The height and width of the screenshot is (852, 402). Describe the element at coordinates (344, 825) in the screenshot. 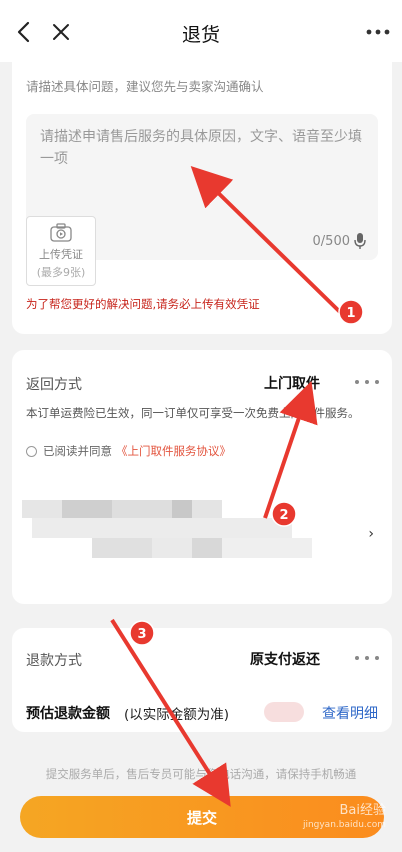

I see `watermark-site: jingyan.baidu.com` at that location.